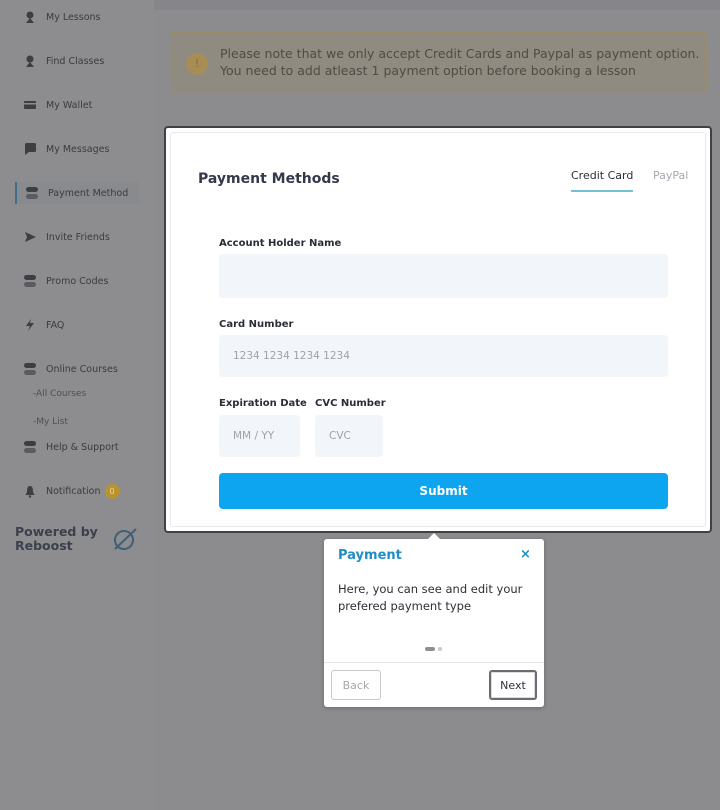 Image resolution: width=720 pixels, height=810 pixels. What do you see at coordinates (73, 491) in the screenshot?
I see `sidebar-item-label: Notification` at bounding box center [73, 491].